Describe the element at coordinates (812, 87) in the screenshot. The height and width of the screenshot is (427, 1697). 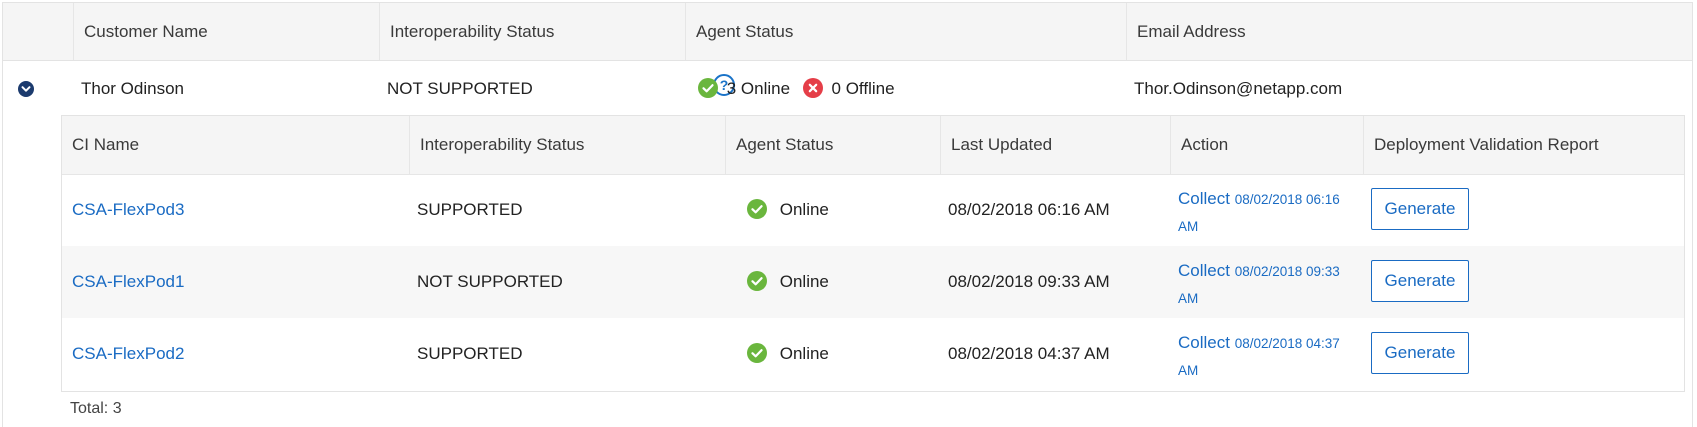
I see `x-circle-icon` at that location.